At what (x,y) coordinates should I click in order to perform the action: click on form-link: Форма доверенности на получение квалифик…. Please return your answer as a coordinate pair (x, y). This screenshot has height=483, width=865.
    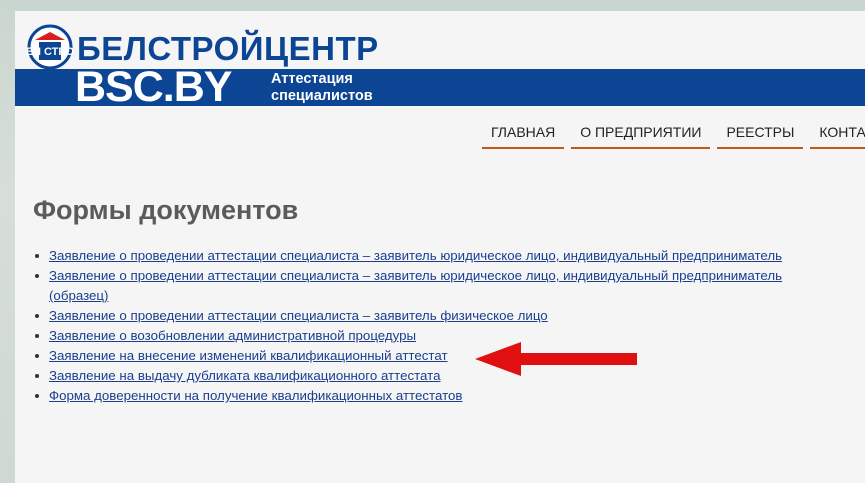
    Looking at the image, I should click on (255, 395).